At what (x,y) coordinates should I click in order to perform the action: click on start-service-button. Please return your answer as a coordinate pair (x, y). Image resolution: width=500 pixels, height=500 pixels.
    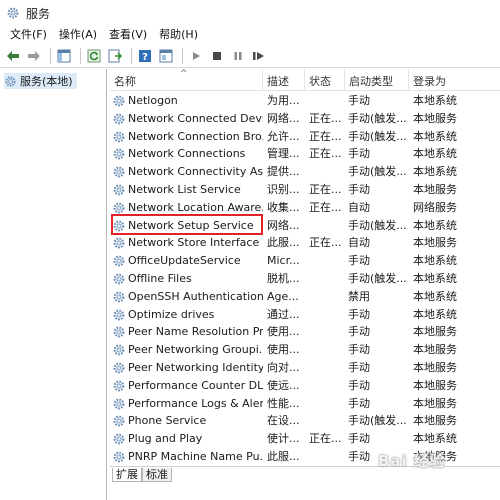
    Looking at the image, I should click on (196, 56).